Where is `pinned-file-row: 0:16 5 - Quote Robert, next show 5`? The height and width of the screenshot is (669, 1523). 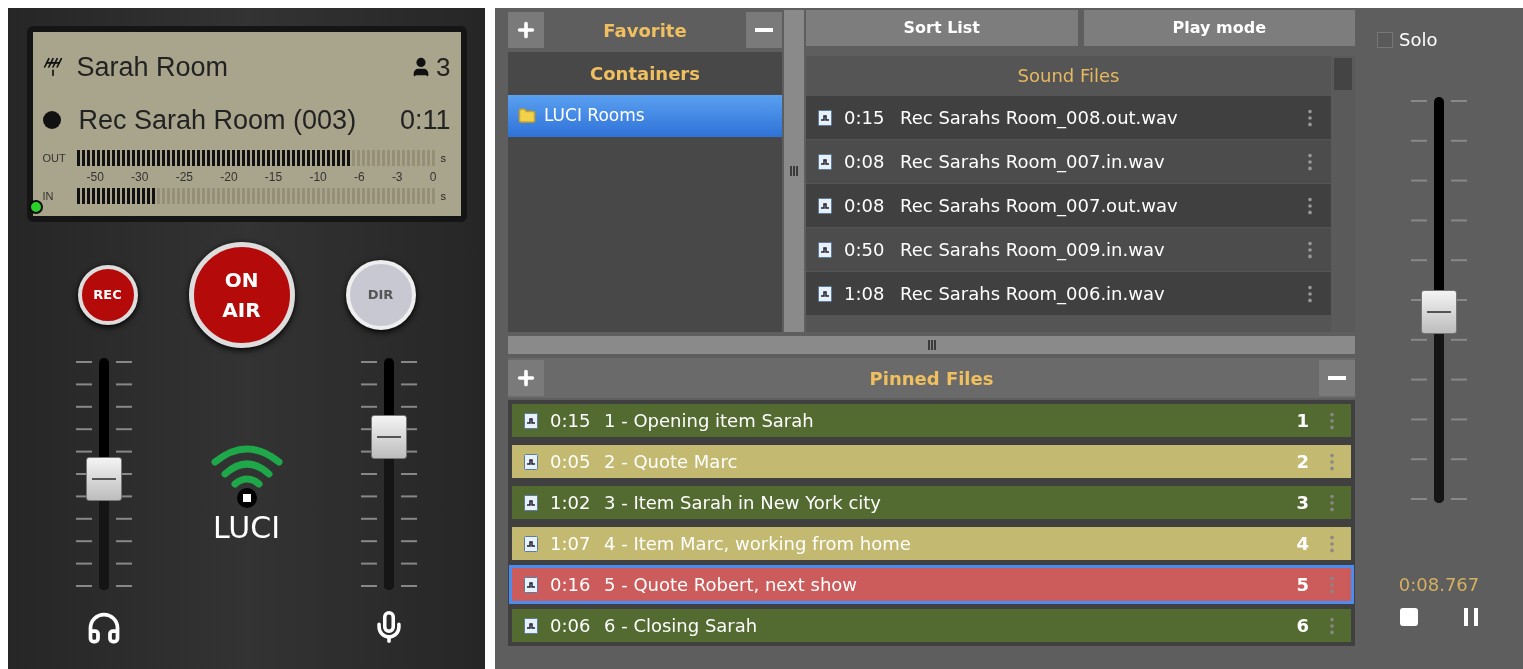
pinned-file-row: 0:16 5 - Quote Robert, next show 5 is located at coordinates (931, 584).